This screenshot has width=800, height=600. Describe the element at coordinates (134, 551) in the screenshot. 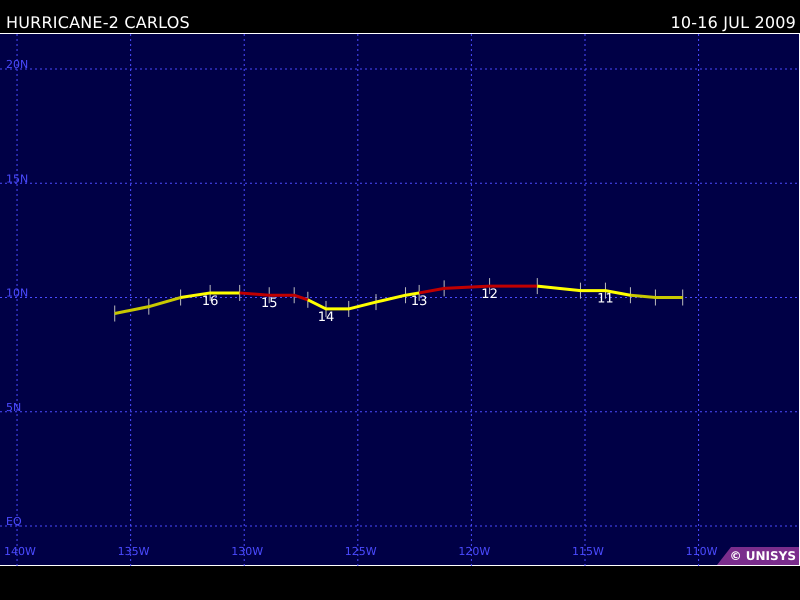

I see `longitude-label: 135W` at that location.